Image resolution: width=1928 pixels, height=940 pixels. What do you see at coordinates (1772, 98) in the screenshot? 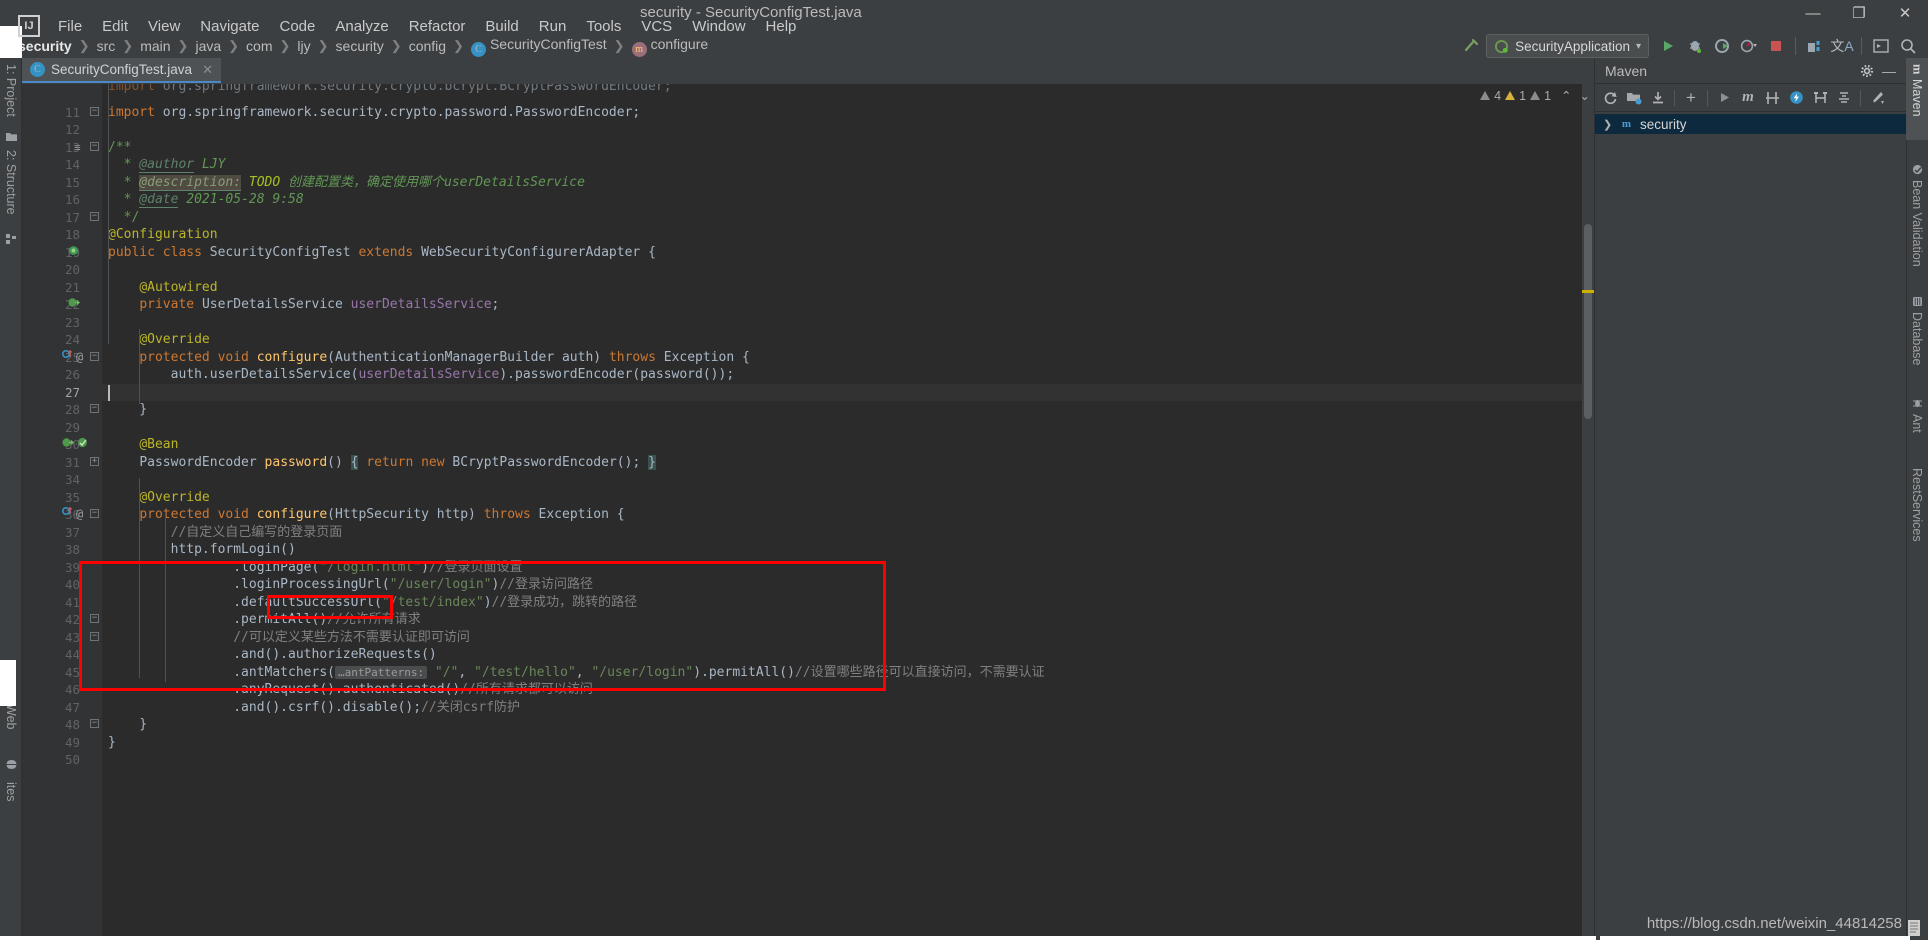
I see `toggle-skip-tests-icon` at bounding box center [1772, 98].